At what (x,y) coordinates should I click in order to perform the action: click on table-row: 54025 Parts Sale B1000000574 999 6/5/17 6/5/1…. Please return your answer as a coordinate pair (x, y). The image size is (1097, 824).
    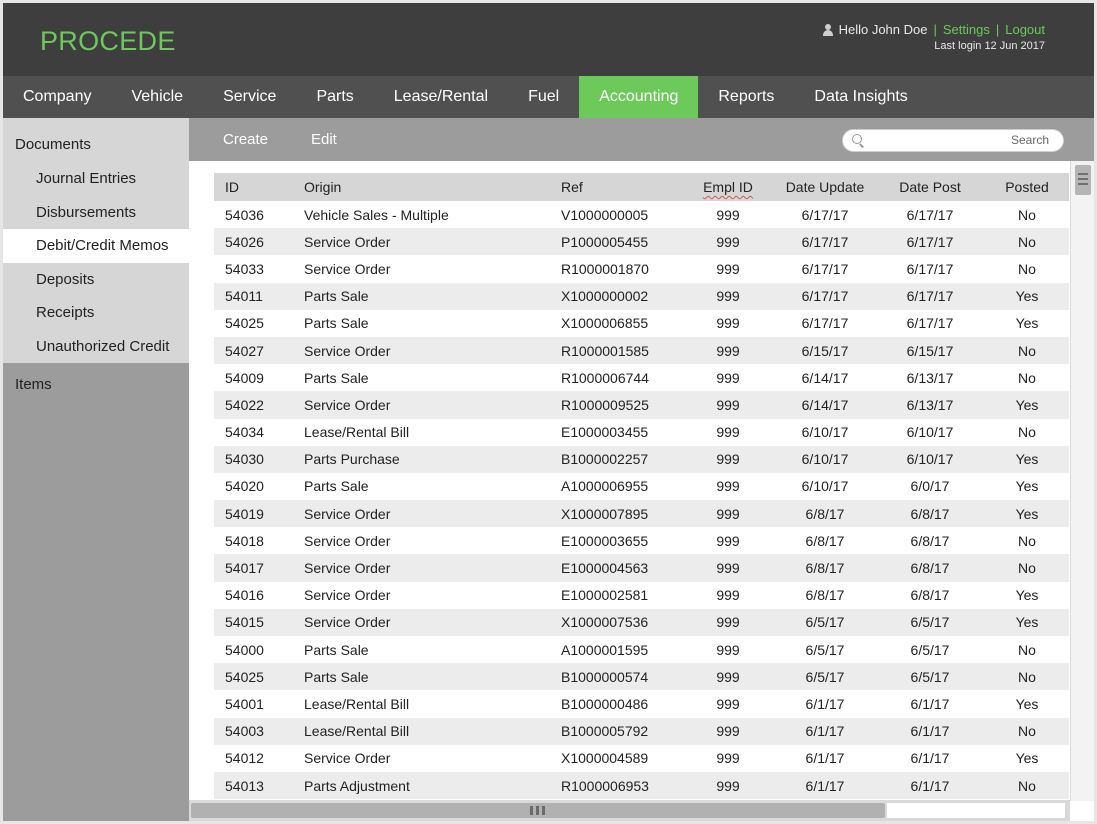
    Looking at the image, I should click on (641, 677).